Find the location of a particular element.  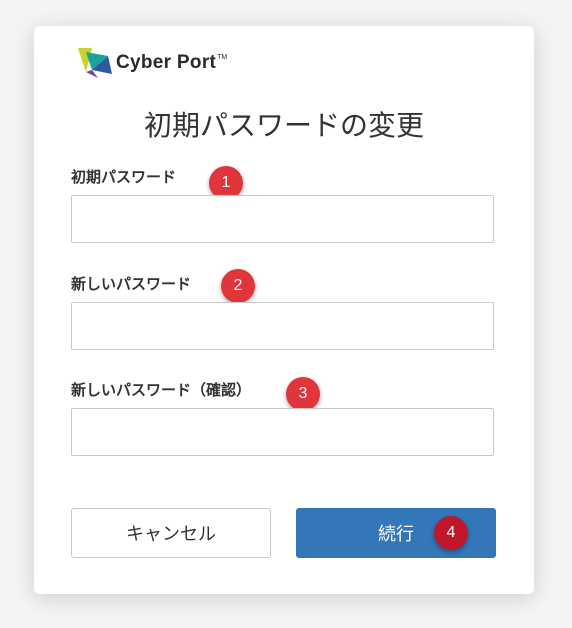

new-password-label: 新しいパスワード is located at coordinates (131, 284).